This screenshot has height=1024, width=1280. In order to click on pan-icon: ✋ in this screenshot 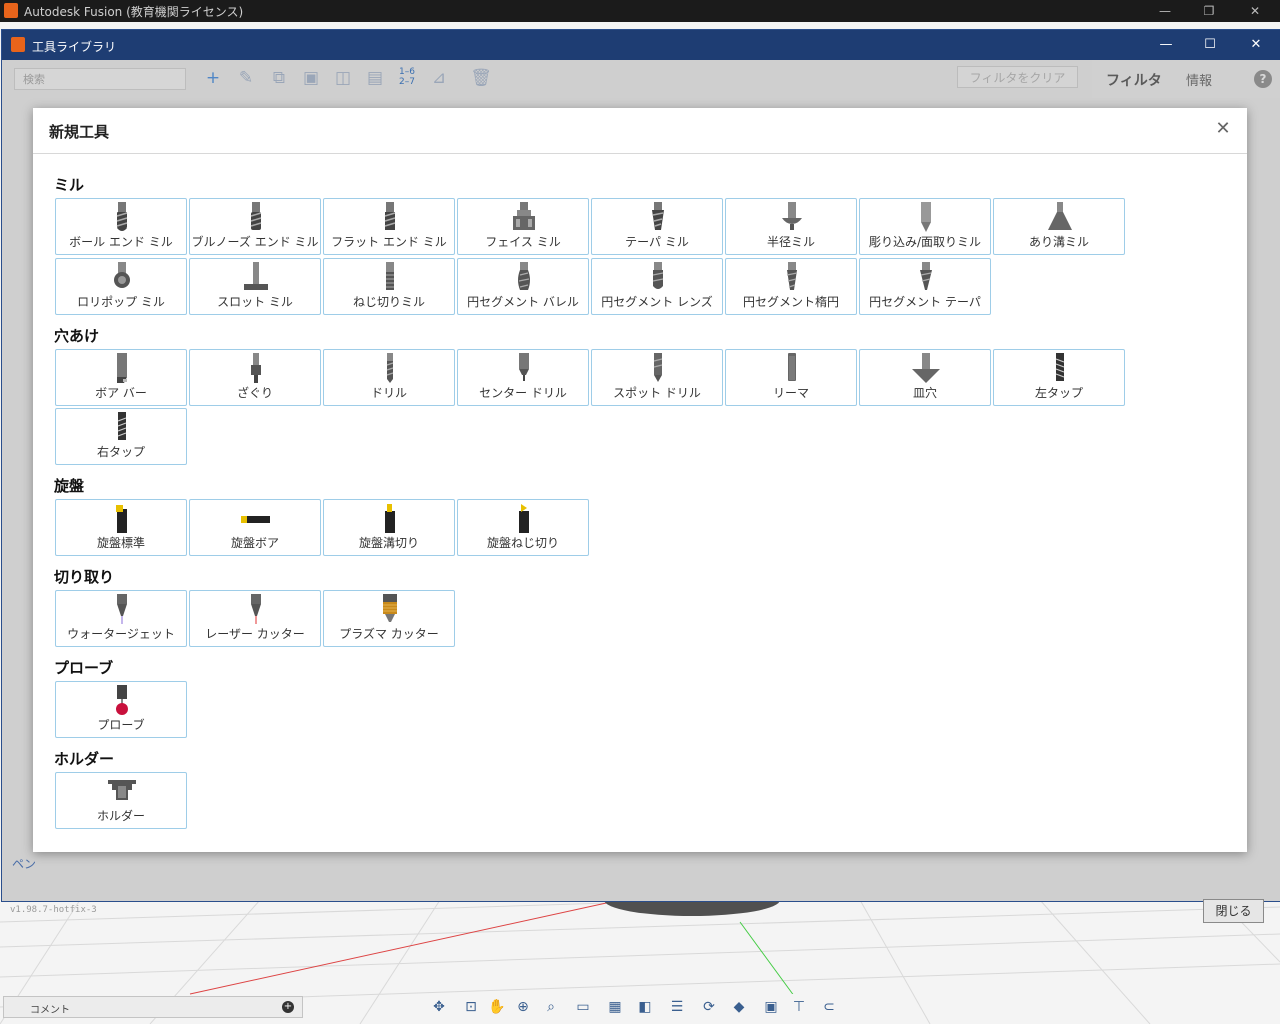, I will do `click(497, 1007)`.